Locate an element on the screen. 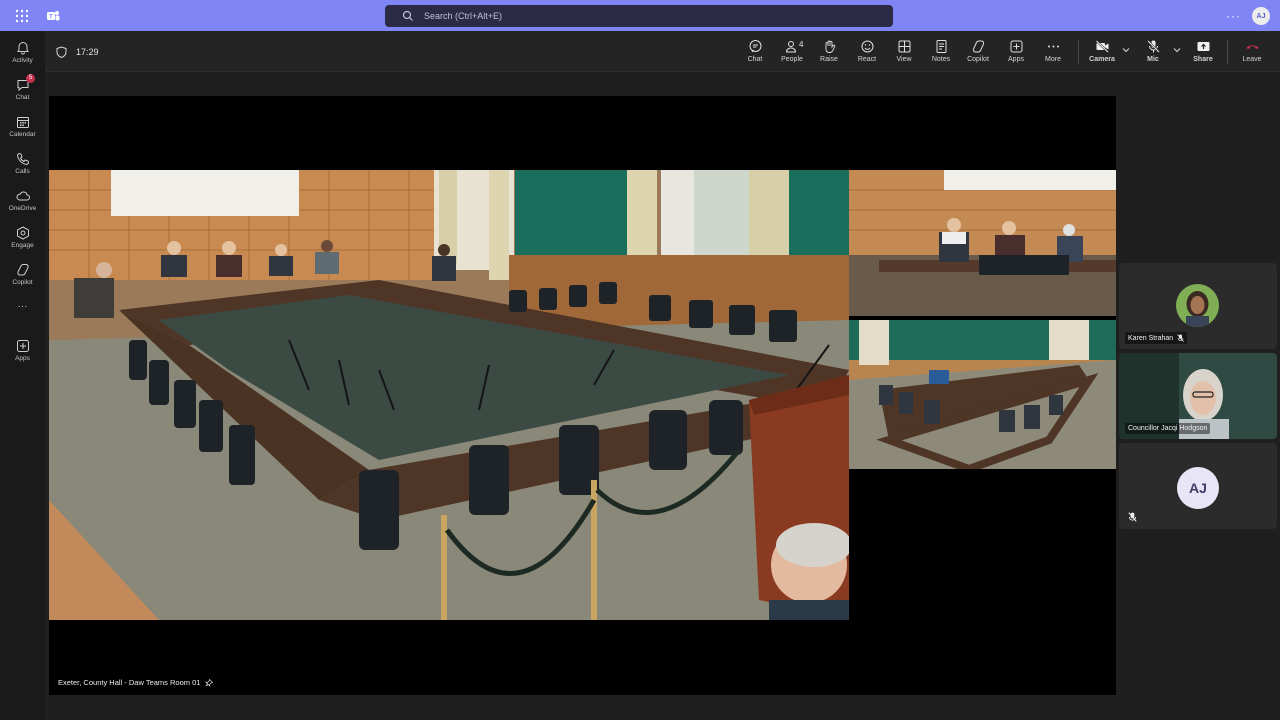  mic-button: Mic is located at coordinates (1153, 51).